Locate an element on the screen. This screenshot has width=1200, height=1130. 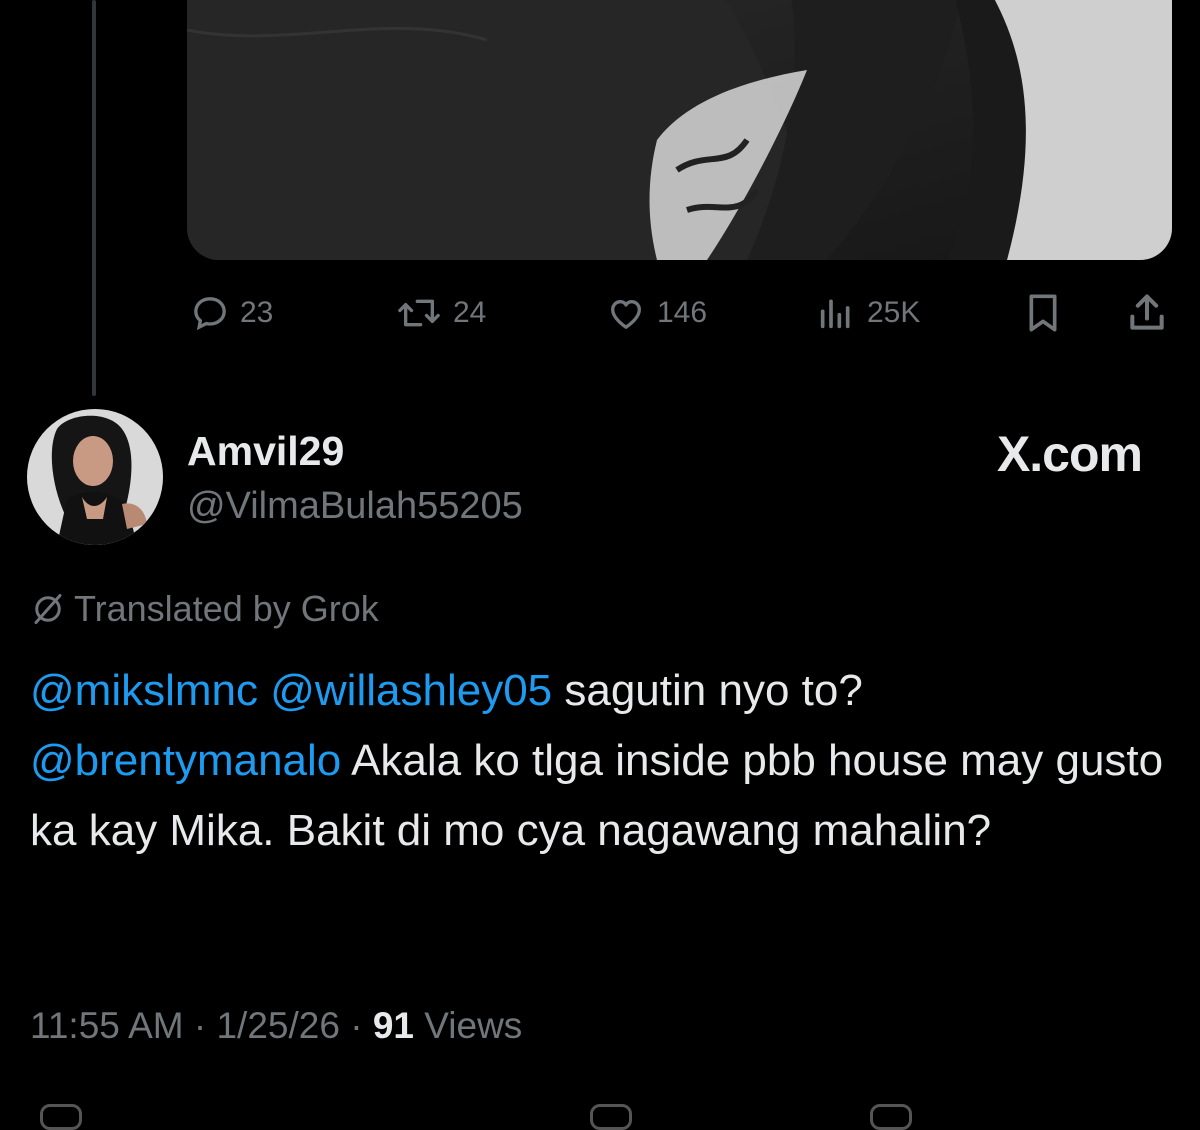
post-date: 1/25/26 is located at coordinates (277, 1025).